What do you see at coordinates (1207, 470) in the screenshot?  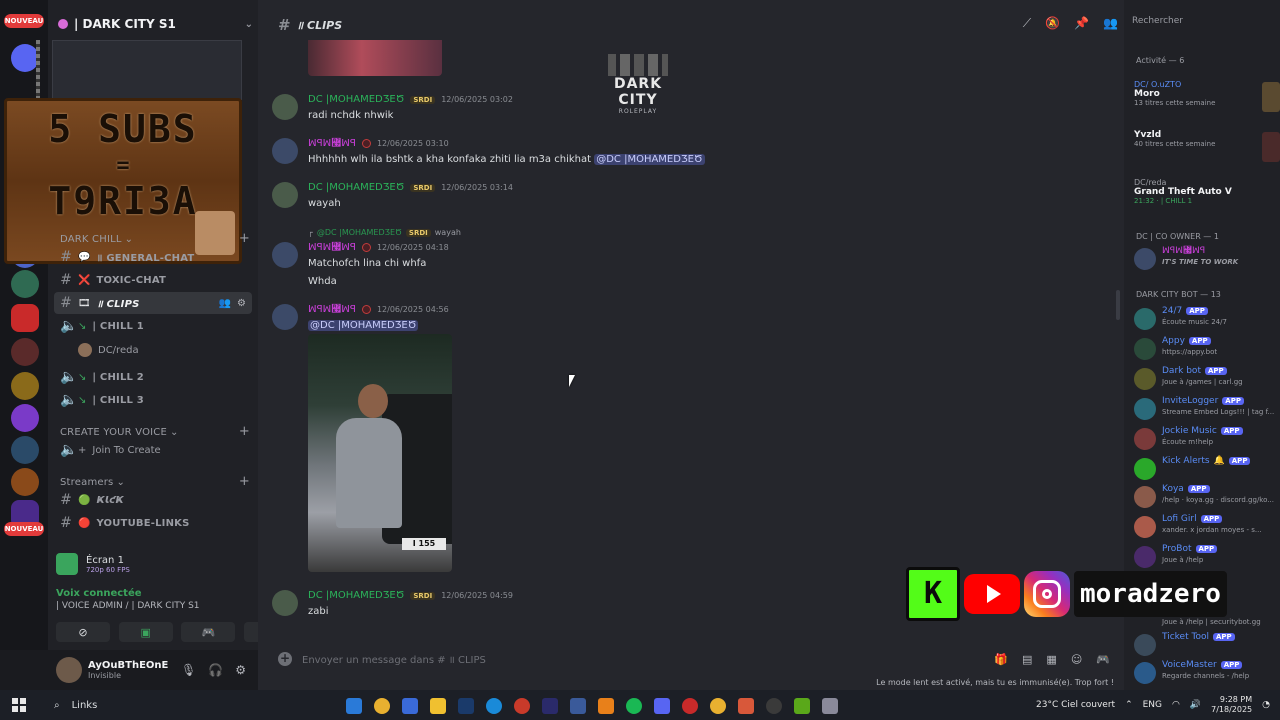 I see `member-bot: Kick Alerts 🔔 APP` at bounding box center [1207, 470].